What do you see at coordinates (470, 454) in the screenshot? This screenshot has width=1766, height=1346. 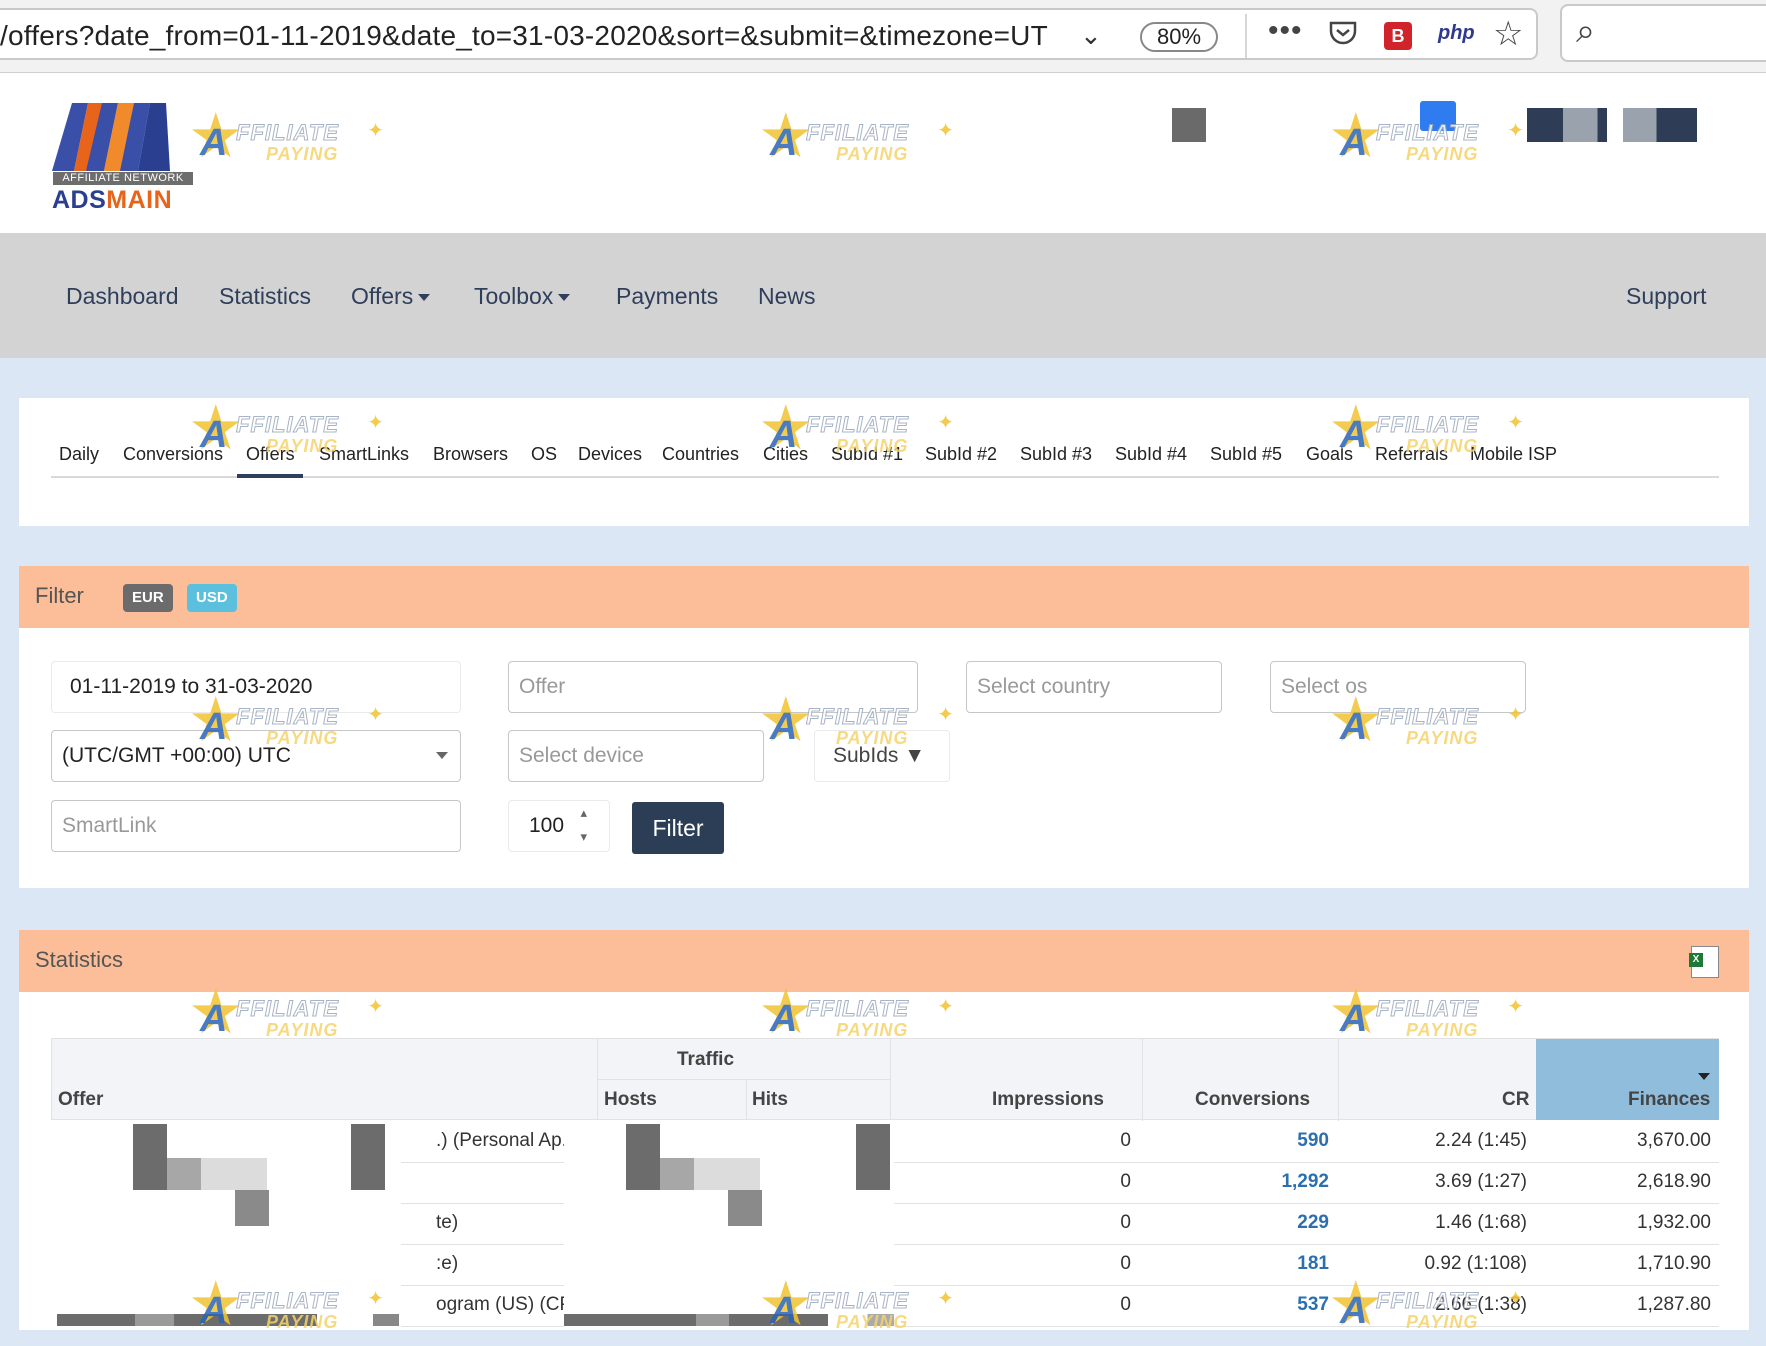 I see `tab-browsers: Browsers` at bounding box center [470, 454].